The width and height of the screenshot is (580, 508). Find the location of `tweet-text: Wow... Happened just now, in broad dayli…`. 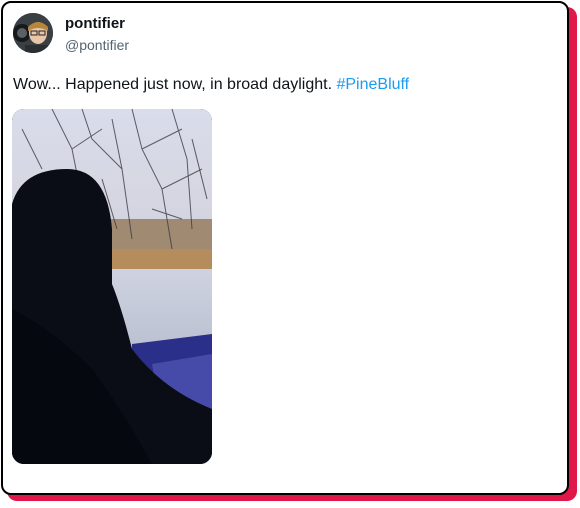

tweet-text: Wow... Happened just now, in broad dayli… is located at coordinates (211, 85).